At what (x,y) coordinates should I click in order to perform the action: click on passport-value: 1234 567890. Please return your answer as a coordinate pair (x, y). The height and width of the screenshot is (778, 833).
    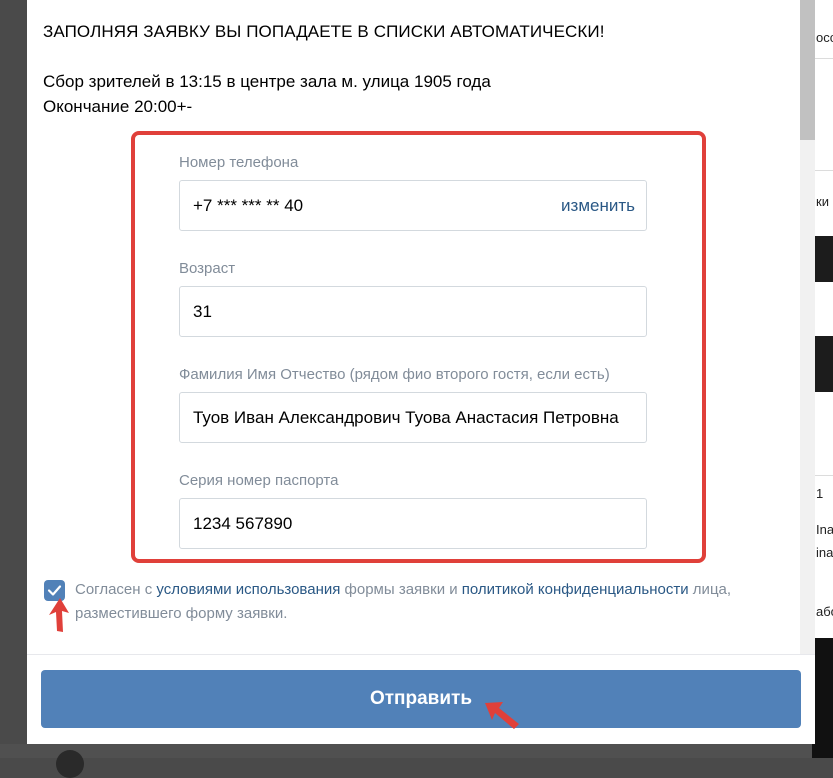
    Looking at the image, I should click on (243, 523).